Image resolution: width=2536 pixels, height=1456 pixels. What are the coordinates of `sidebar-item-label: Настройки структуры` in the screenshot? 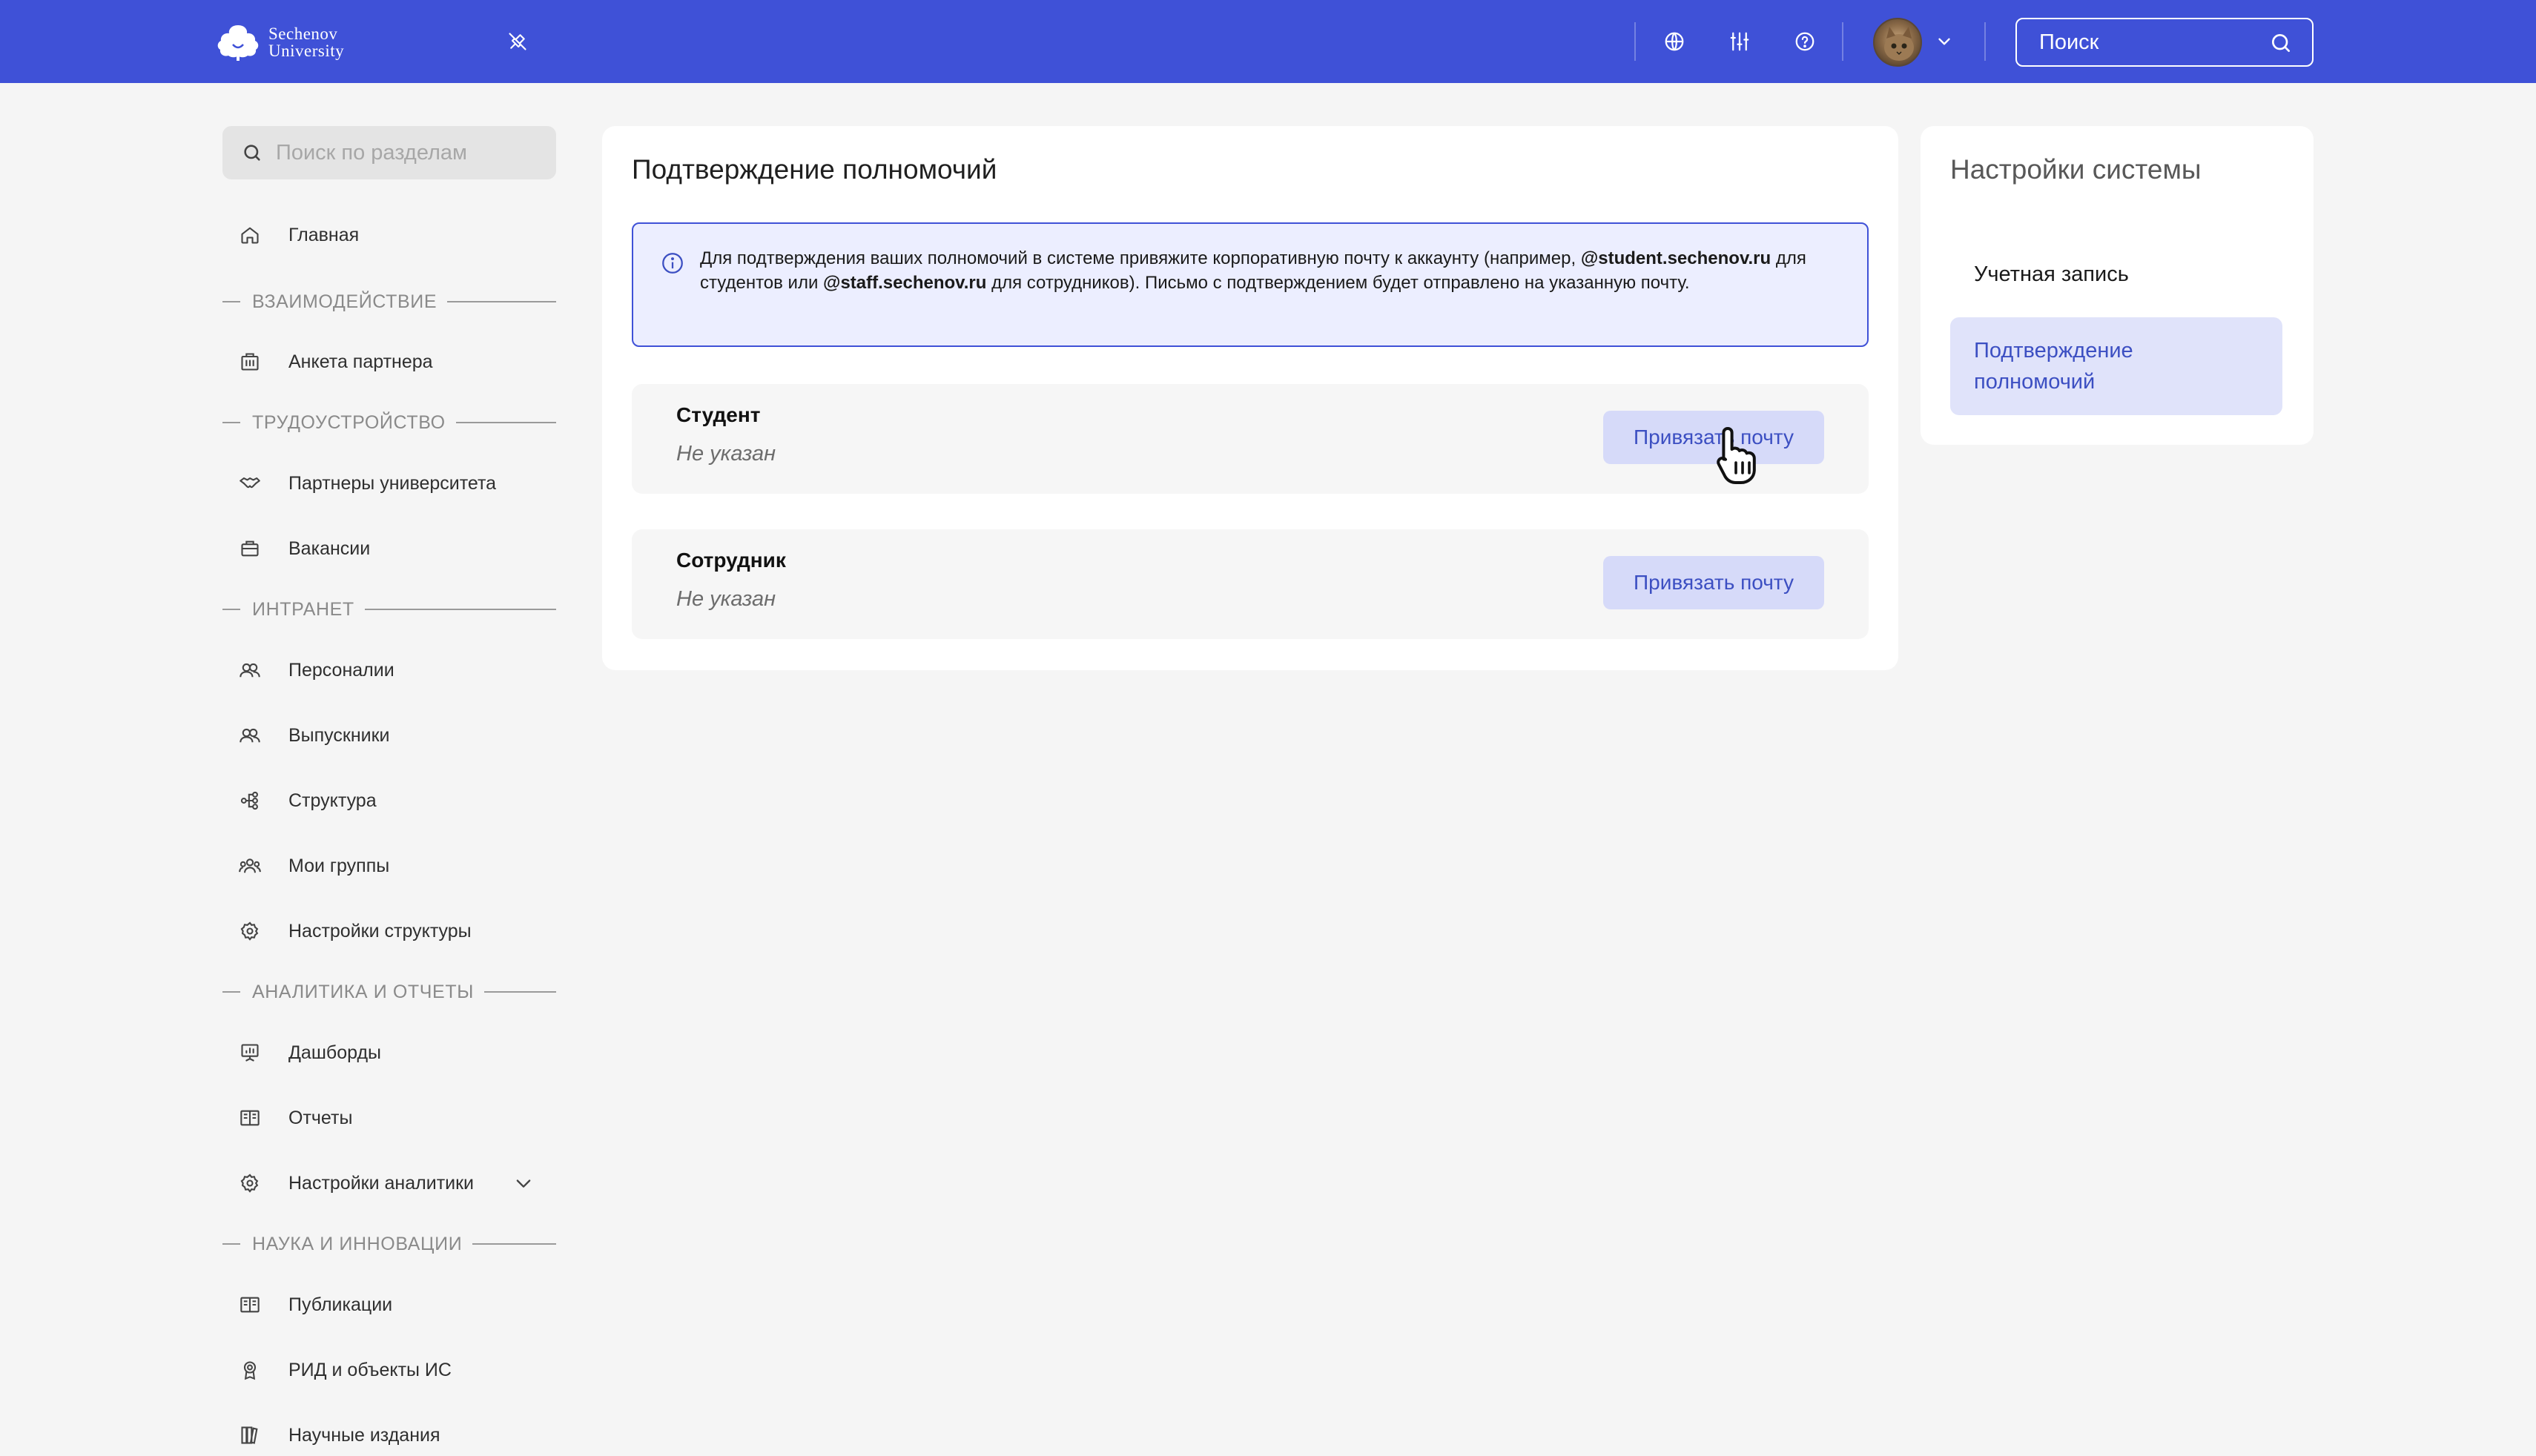 It's located at (380, 931).